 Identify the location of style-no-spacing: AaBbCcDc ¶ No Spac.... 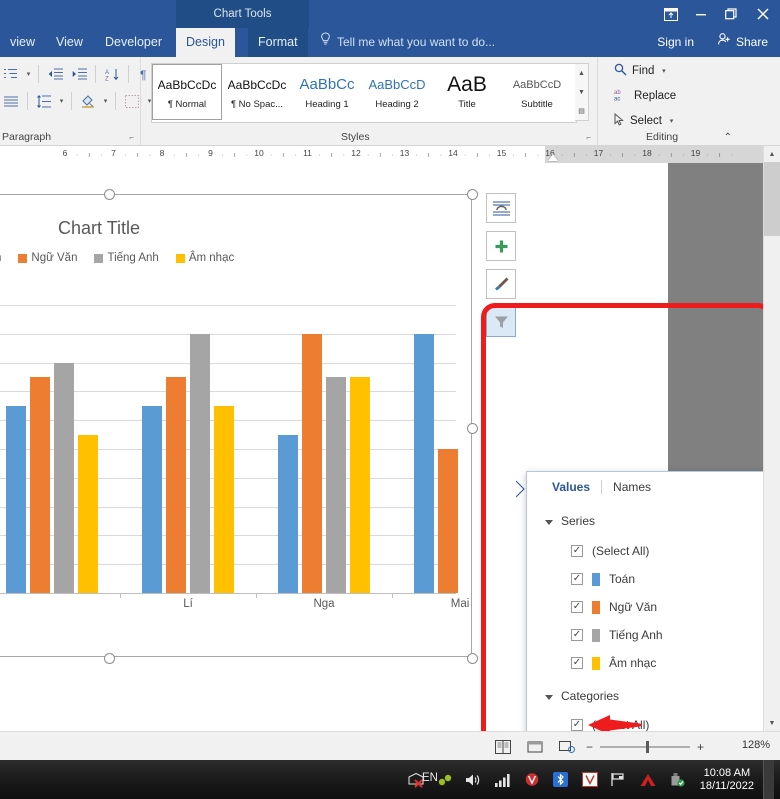
(257, 92).